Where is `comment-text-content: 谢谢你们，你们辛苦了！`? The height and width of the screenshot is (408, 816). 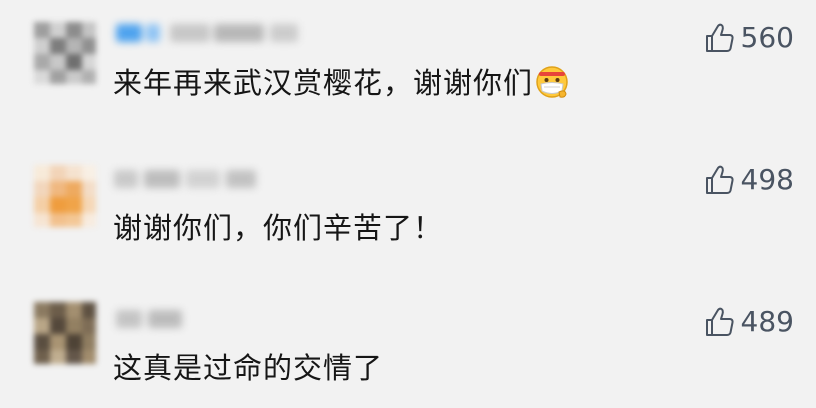
comment-text-content: 谢谢你们，你们辛苦了！ is located at coordinates (278, 228).